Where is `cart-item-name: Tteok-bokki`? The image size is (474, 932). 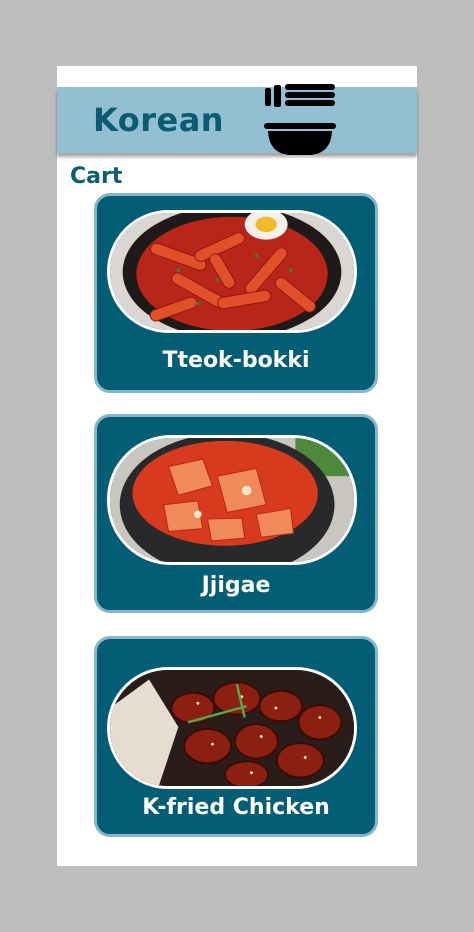
cart-item-name: Tteok-bokki is located at coordinates (236, 360).